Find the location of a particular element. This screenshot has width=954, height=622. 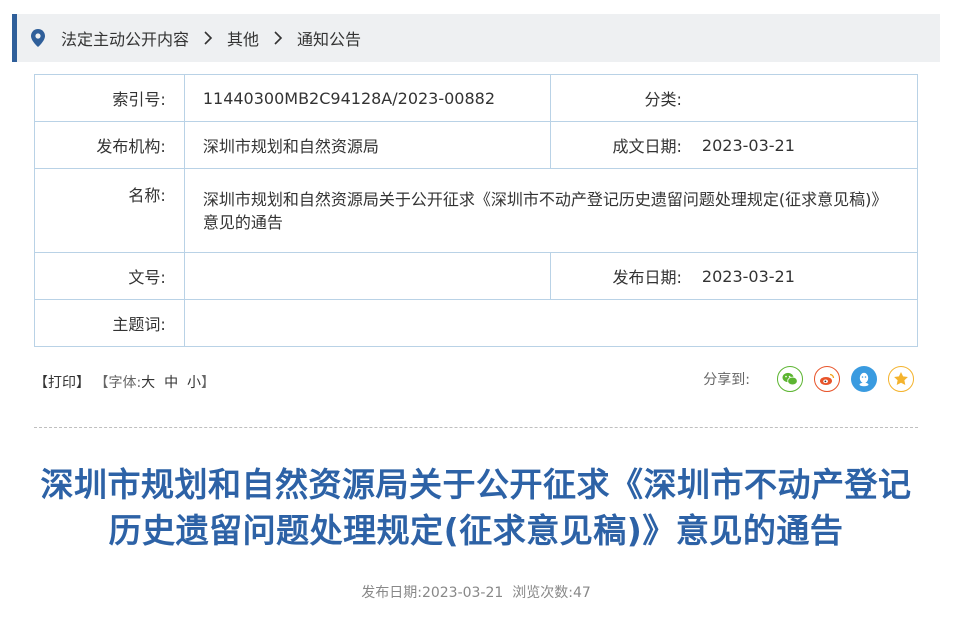

keywords-value is located at coordinates (551, 323).